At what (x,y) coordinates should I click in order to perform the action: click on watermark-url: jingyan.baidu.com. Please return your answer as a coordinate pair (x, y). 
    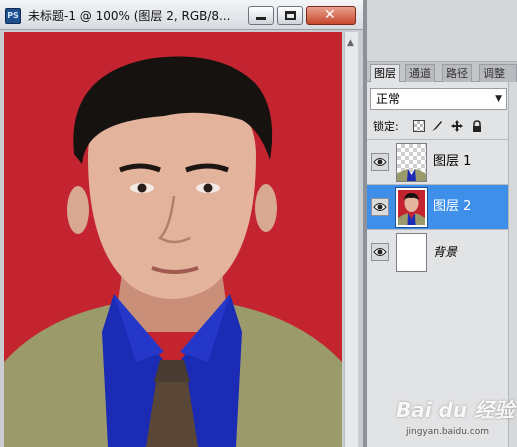
    Looking at the image, I should click on (448, 432).